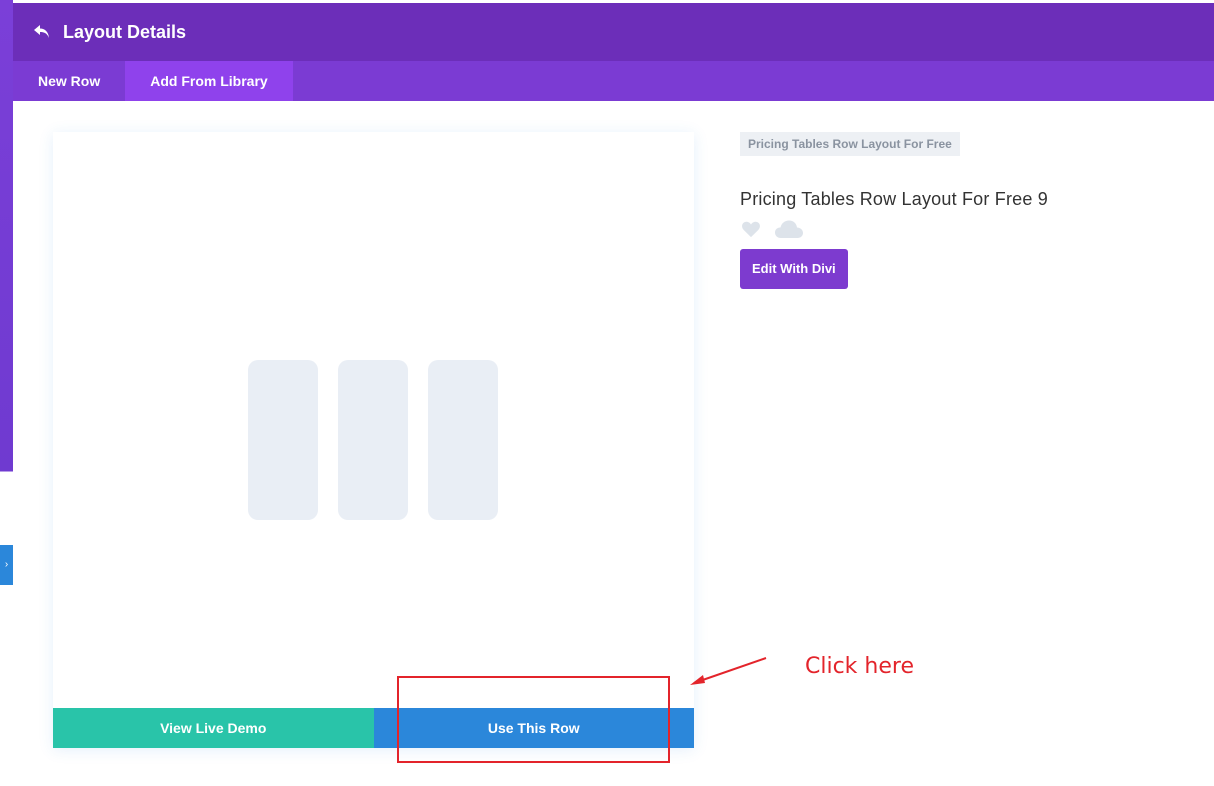 This screenshot has width=1214, height=786. What do you see at coordinates (43, 32) in the screenshot?
I see `undo-arrow-icon` at bounding box center [43, 32].